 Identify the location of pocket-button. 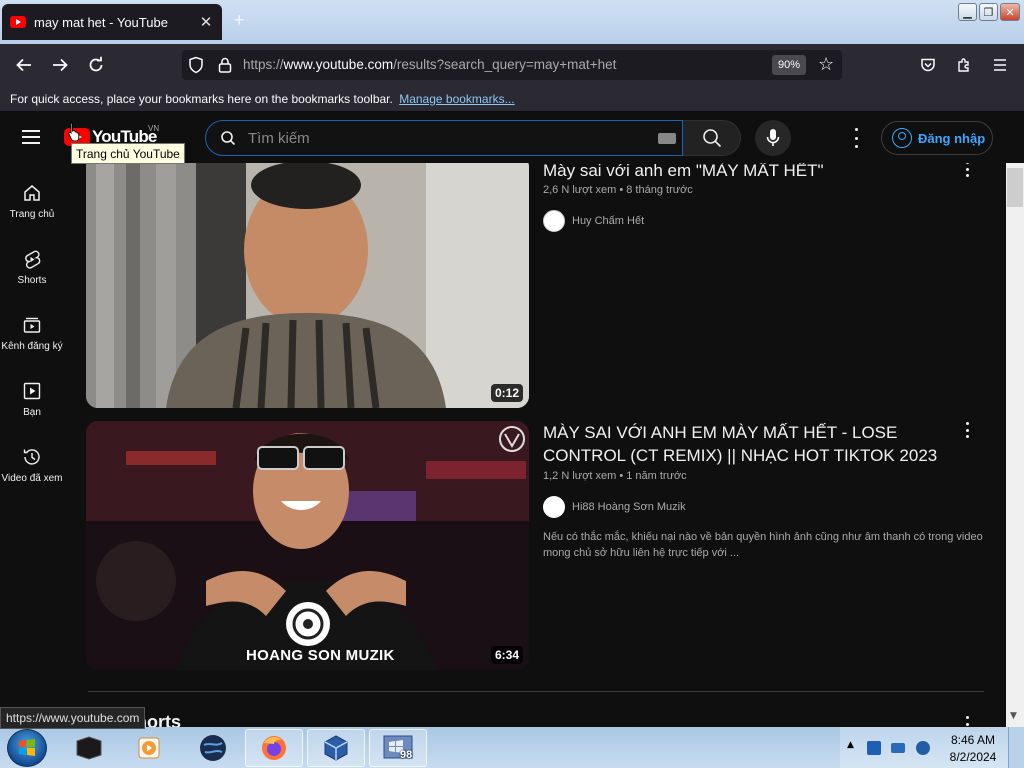
(928, 65).